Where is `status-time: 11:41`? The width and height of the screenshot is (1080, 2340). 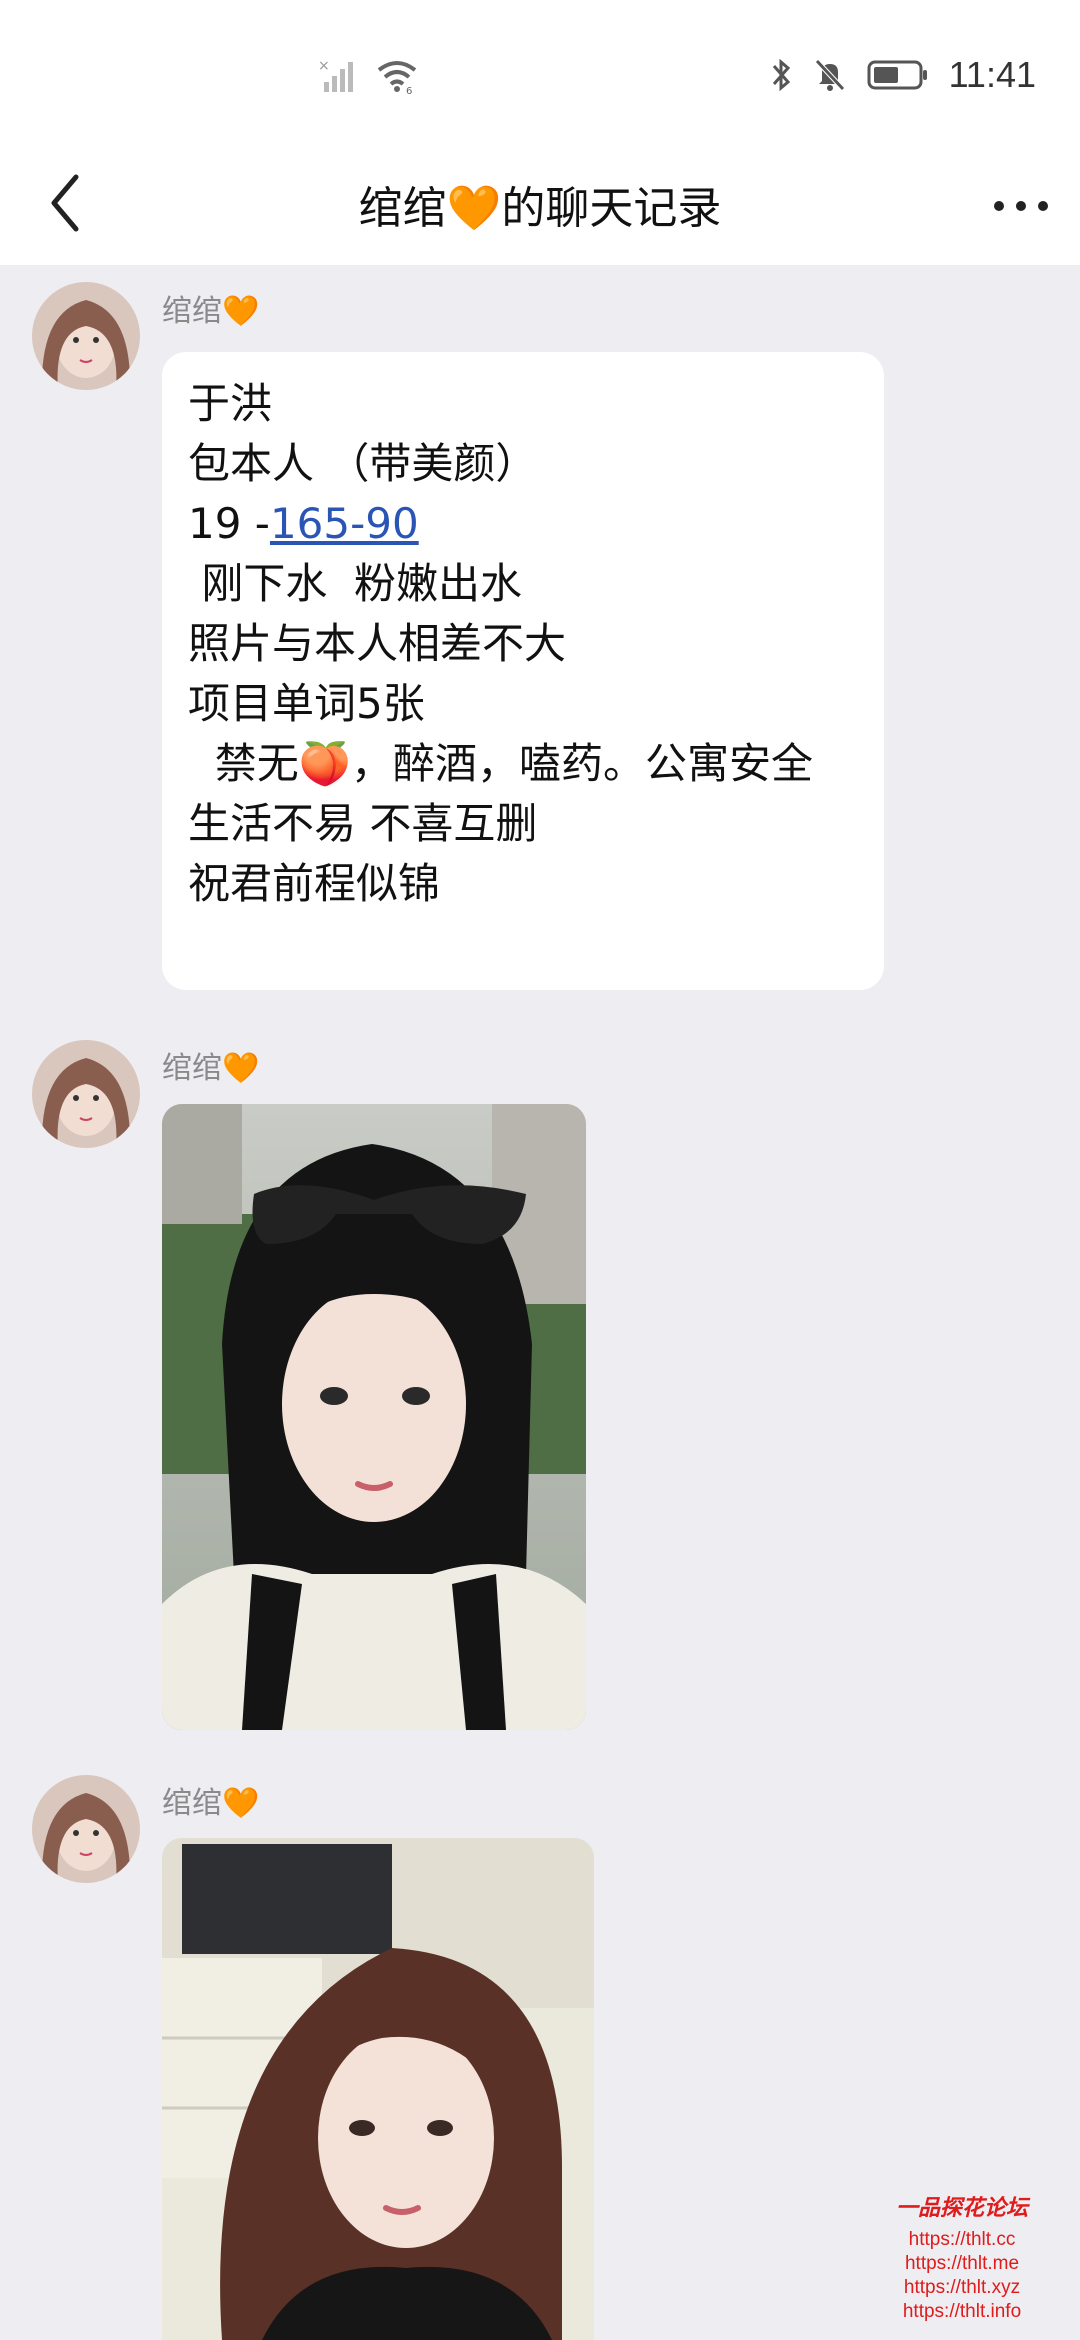
status-time: 11:41 is located at coordinates (992, 74).